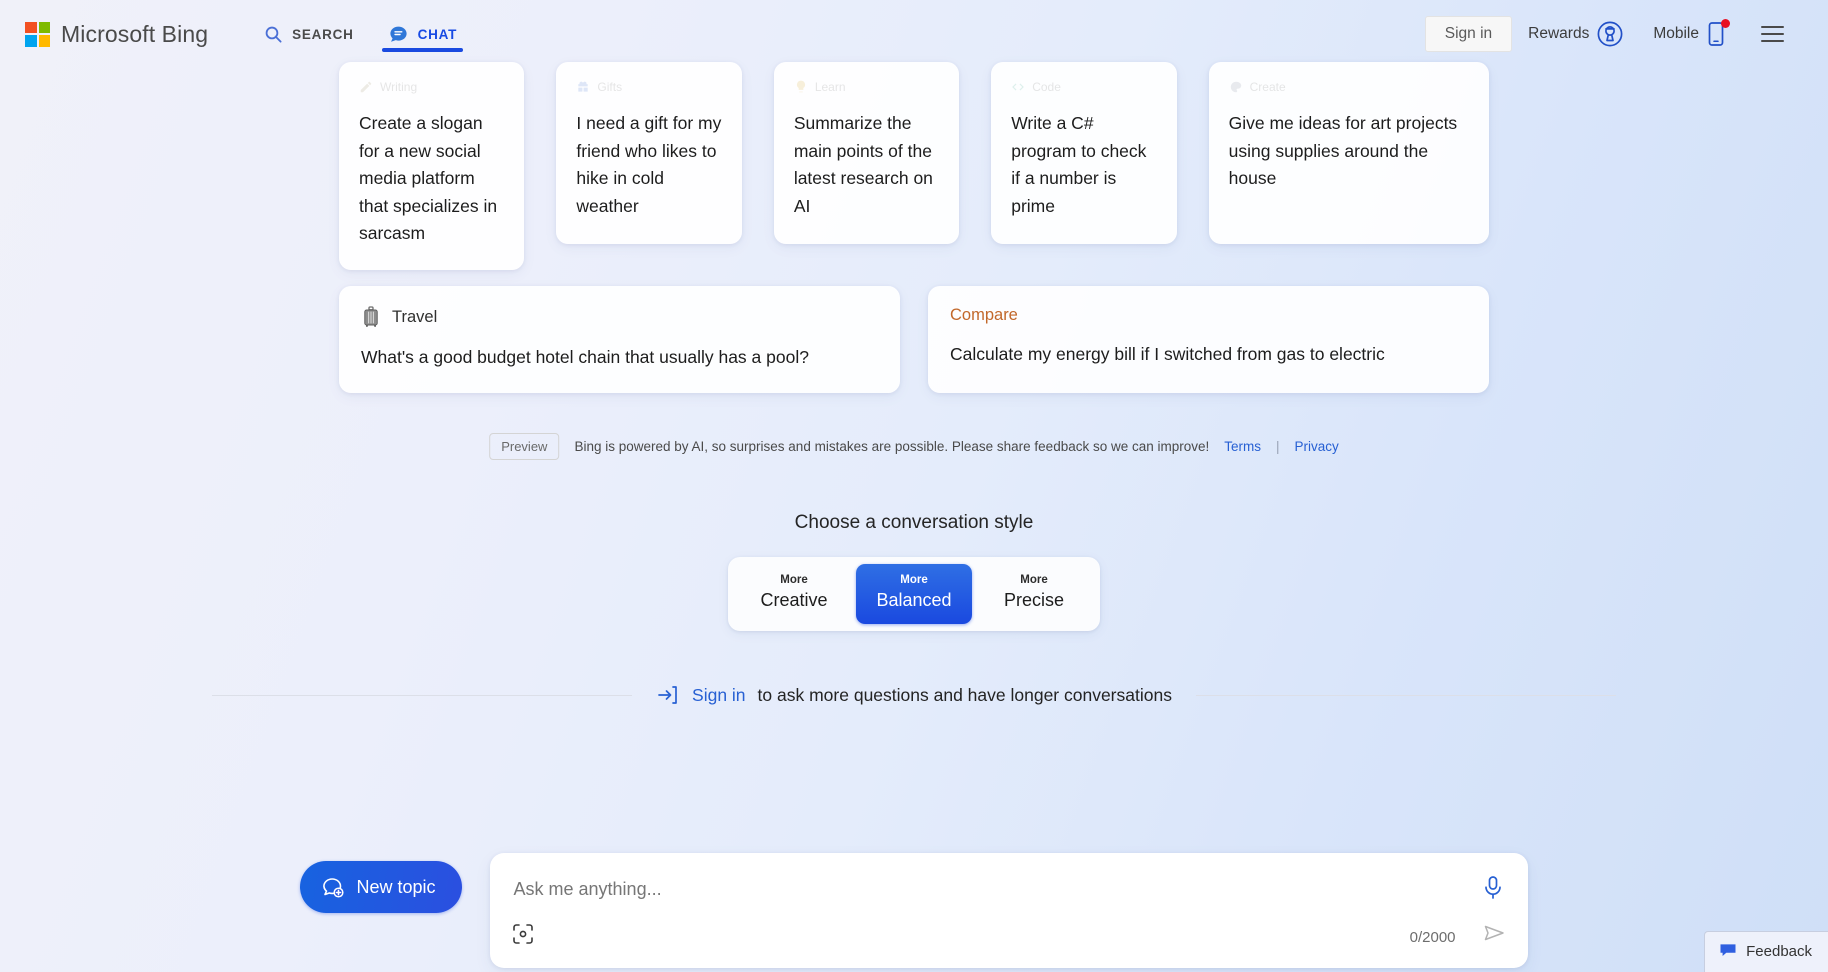 This screenshot has width=1828, height=972. What do you see at coordinates (1468, 34) in the screenshot?
I see `sign-in-button: Sign in` at bounding box center [1468, 34].